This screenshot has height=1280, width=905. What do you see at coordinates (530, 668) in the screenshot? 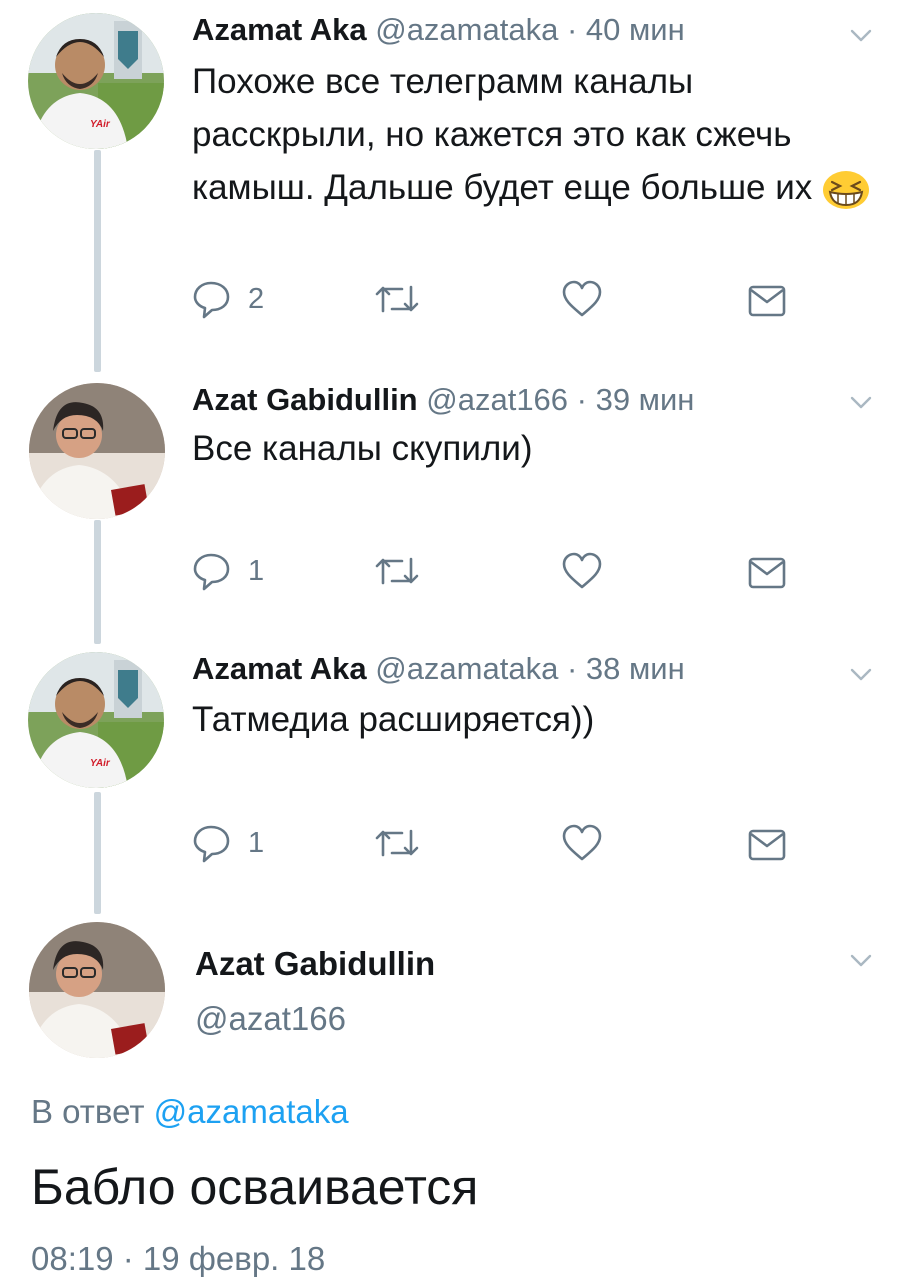
I see `author-handle-time: @azamataka · 38 мин` at bounding box center [530, 668].